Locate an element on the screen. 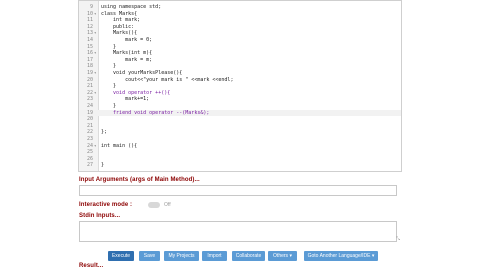 This screenshot has height=270, width=480. code-text: Marks(int m){ is located at coordinates (127, 53).